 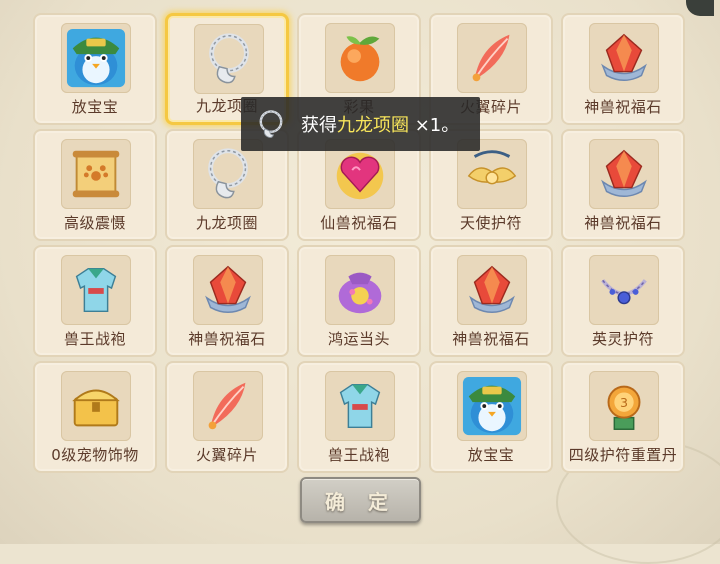 I want to click on treasure-chest-icon, so click(x=96, y=408).